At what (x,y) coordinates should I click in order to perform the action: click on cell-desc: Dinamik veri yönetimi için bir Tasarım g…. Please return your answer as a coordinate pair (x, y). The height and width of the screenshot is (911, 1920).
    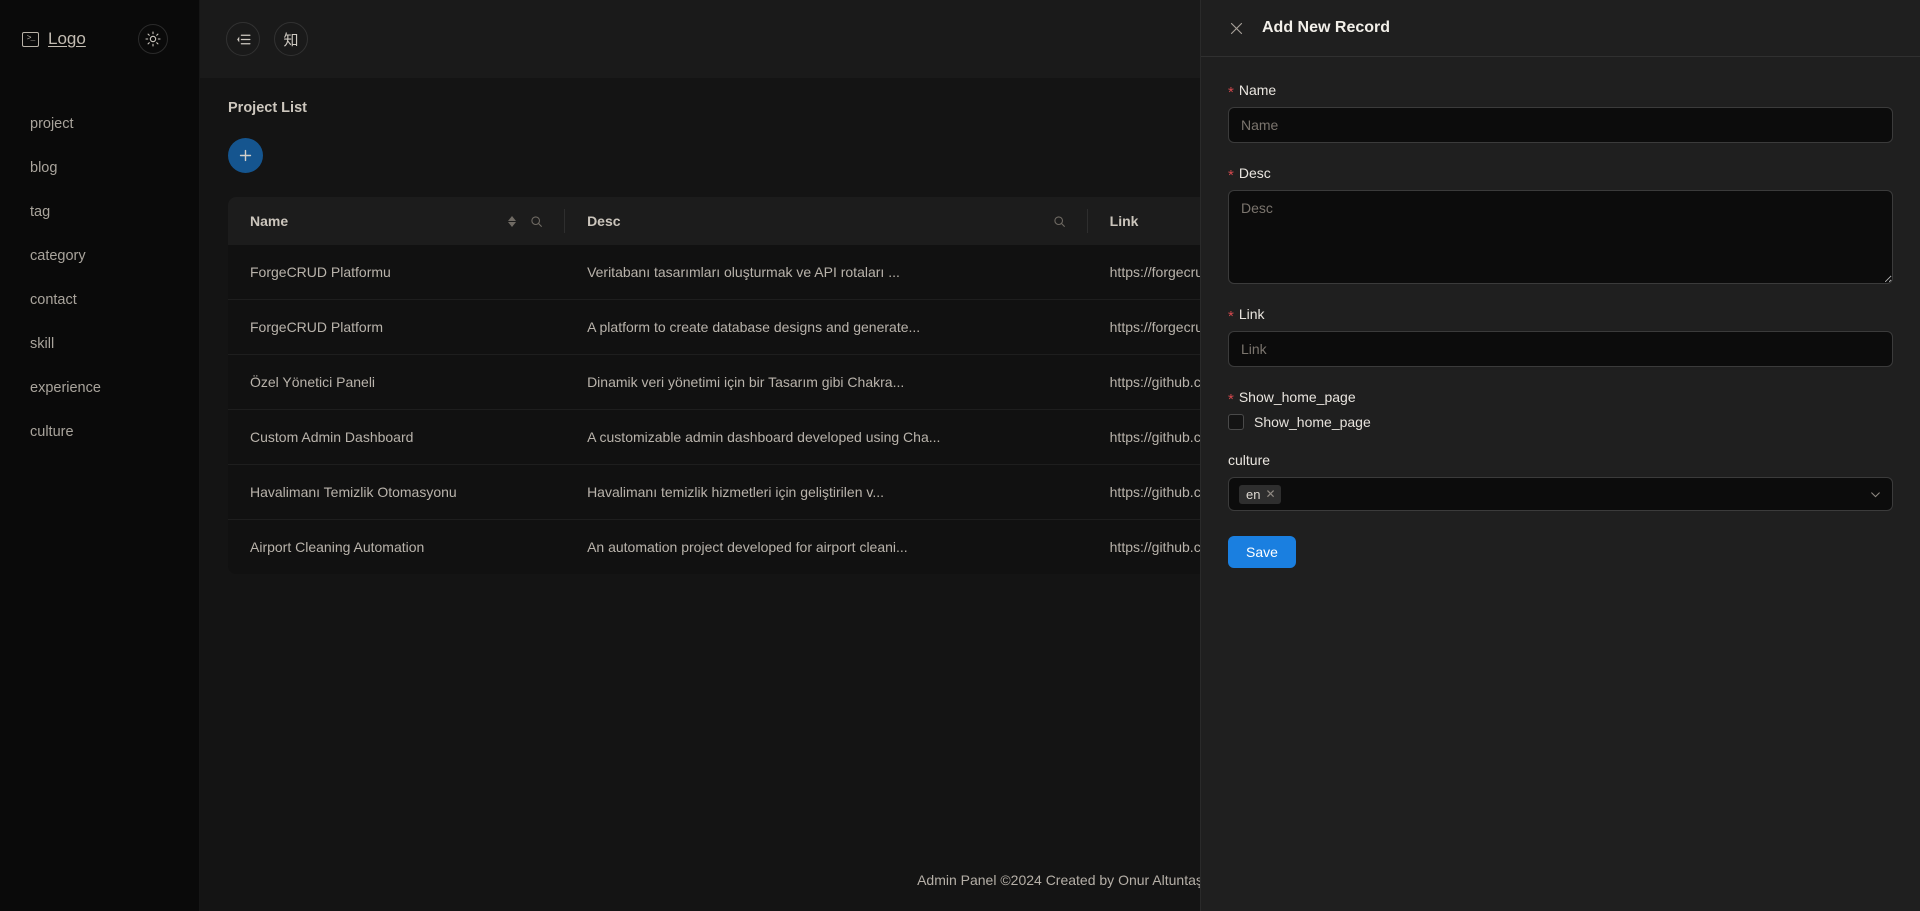
    Looking at the image, I should click on (826, 382).